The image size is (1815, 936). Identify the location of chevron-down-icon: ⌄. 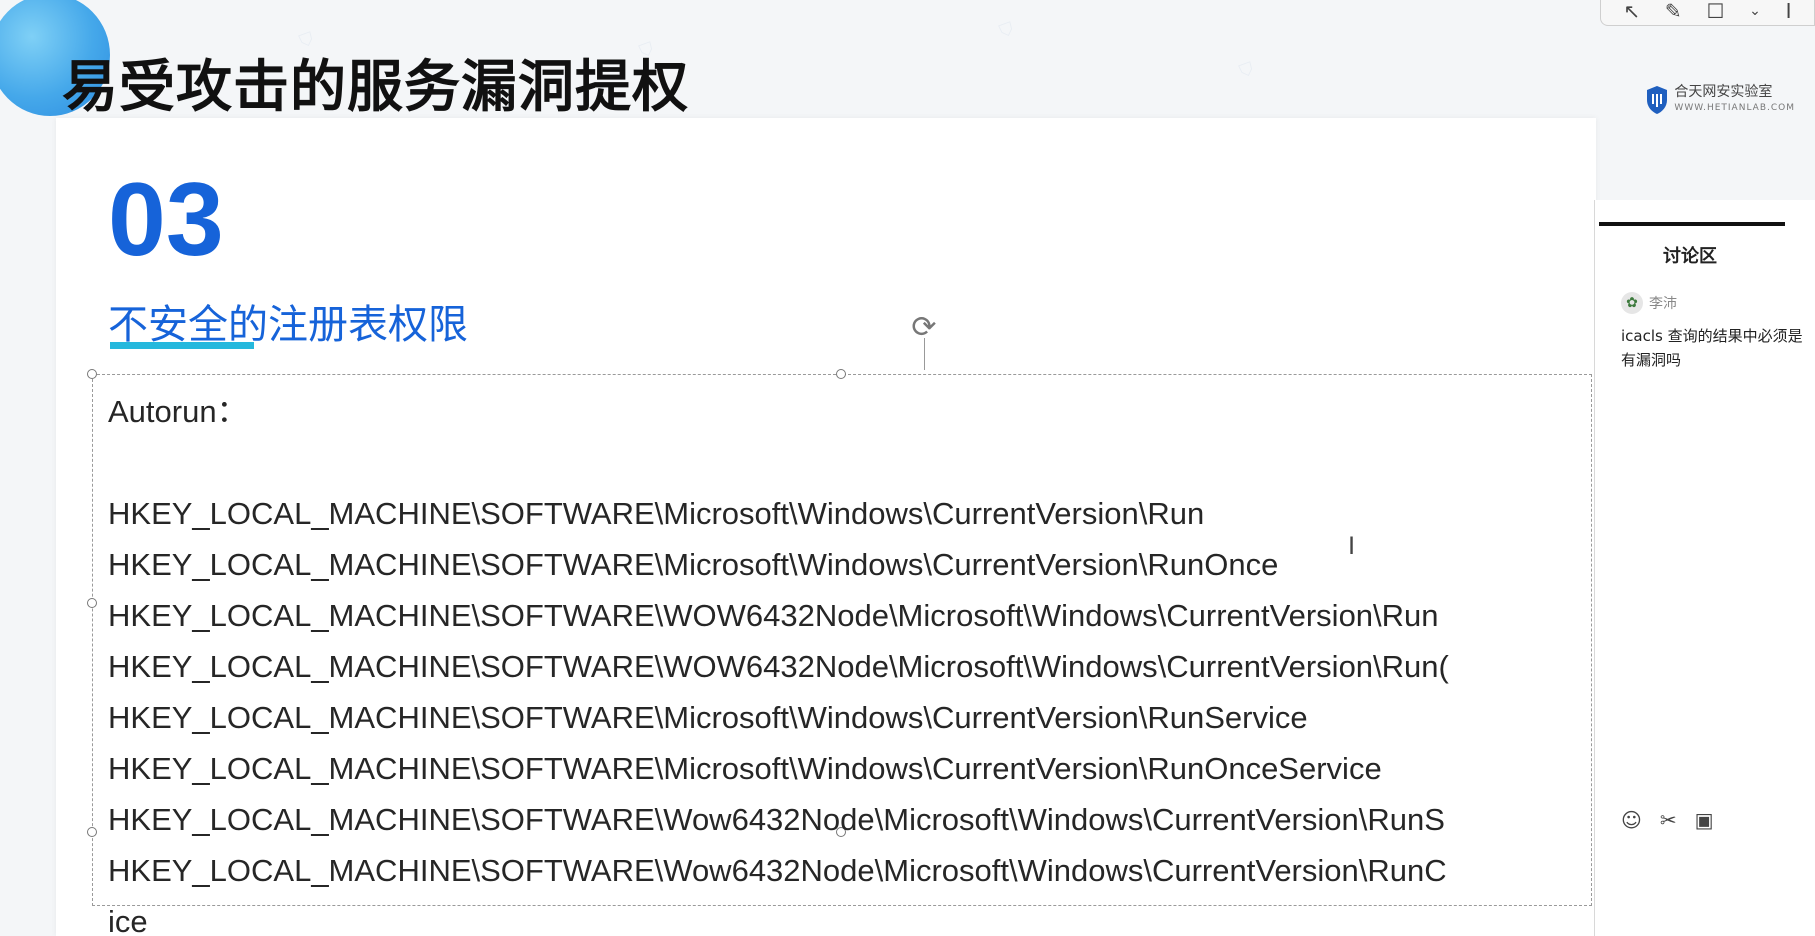
(1755, 11).